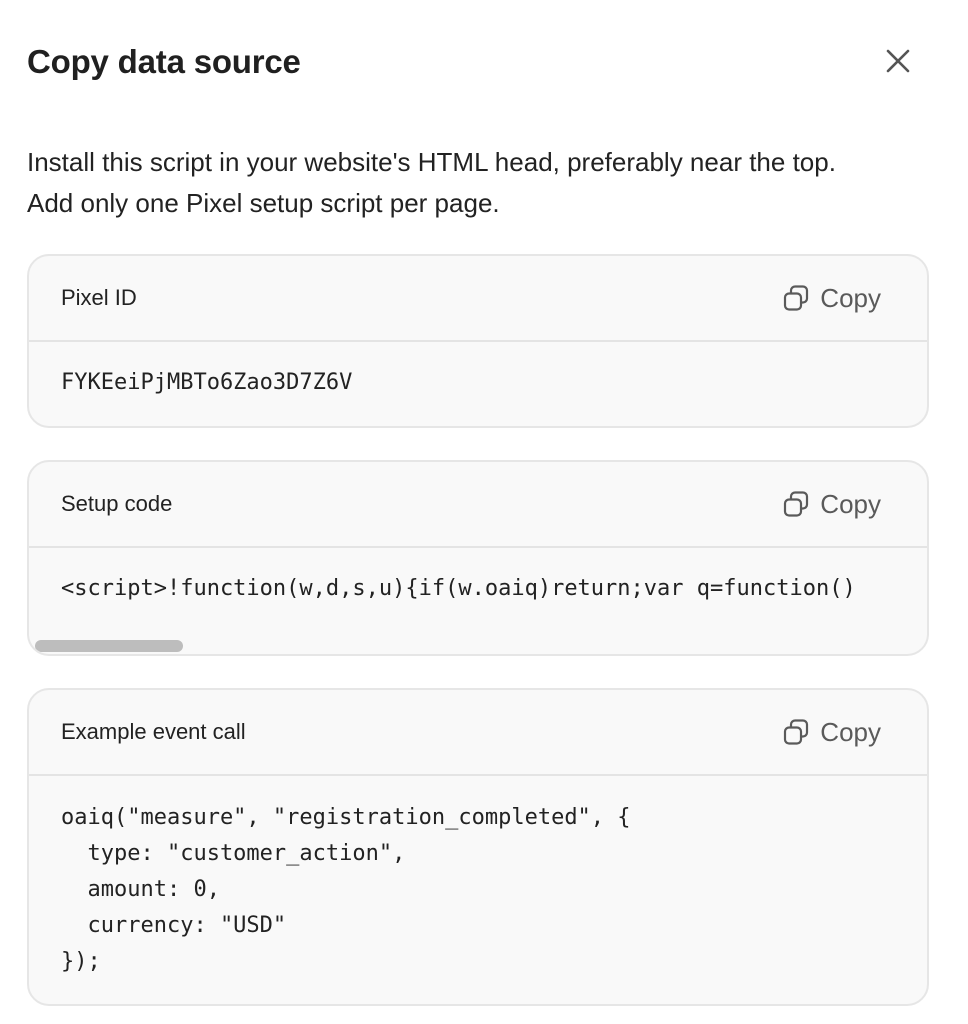 The image size is (968, 1024). I want to click on pixel-id-copy-button: Copy, so click(831, 298).